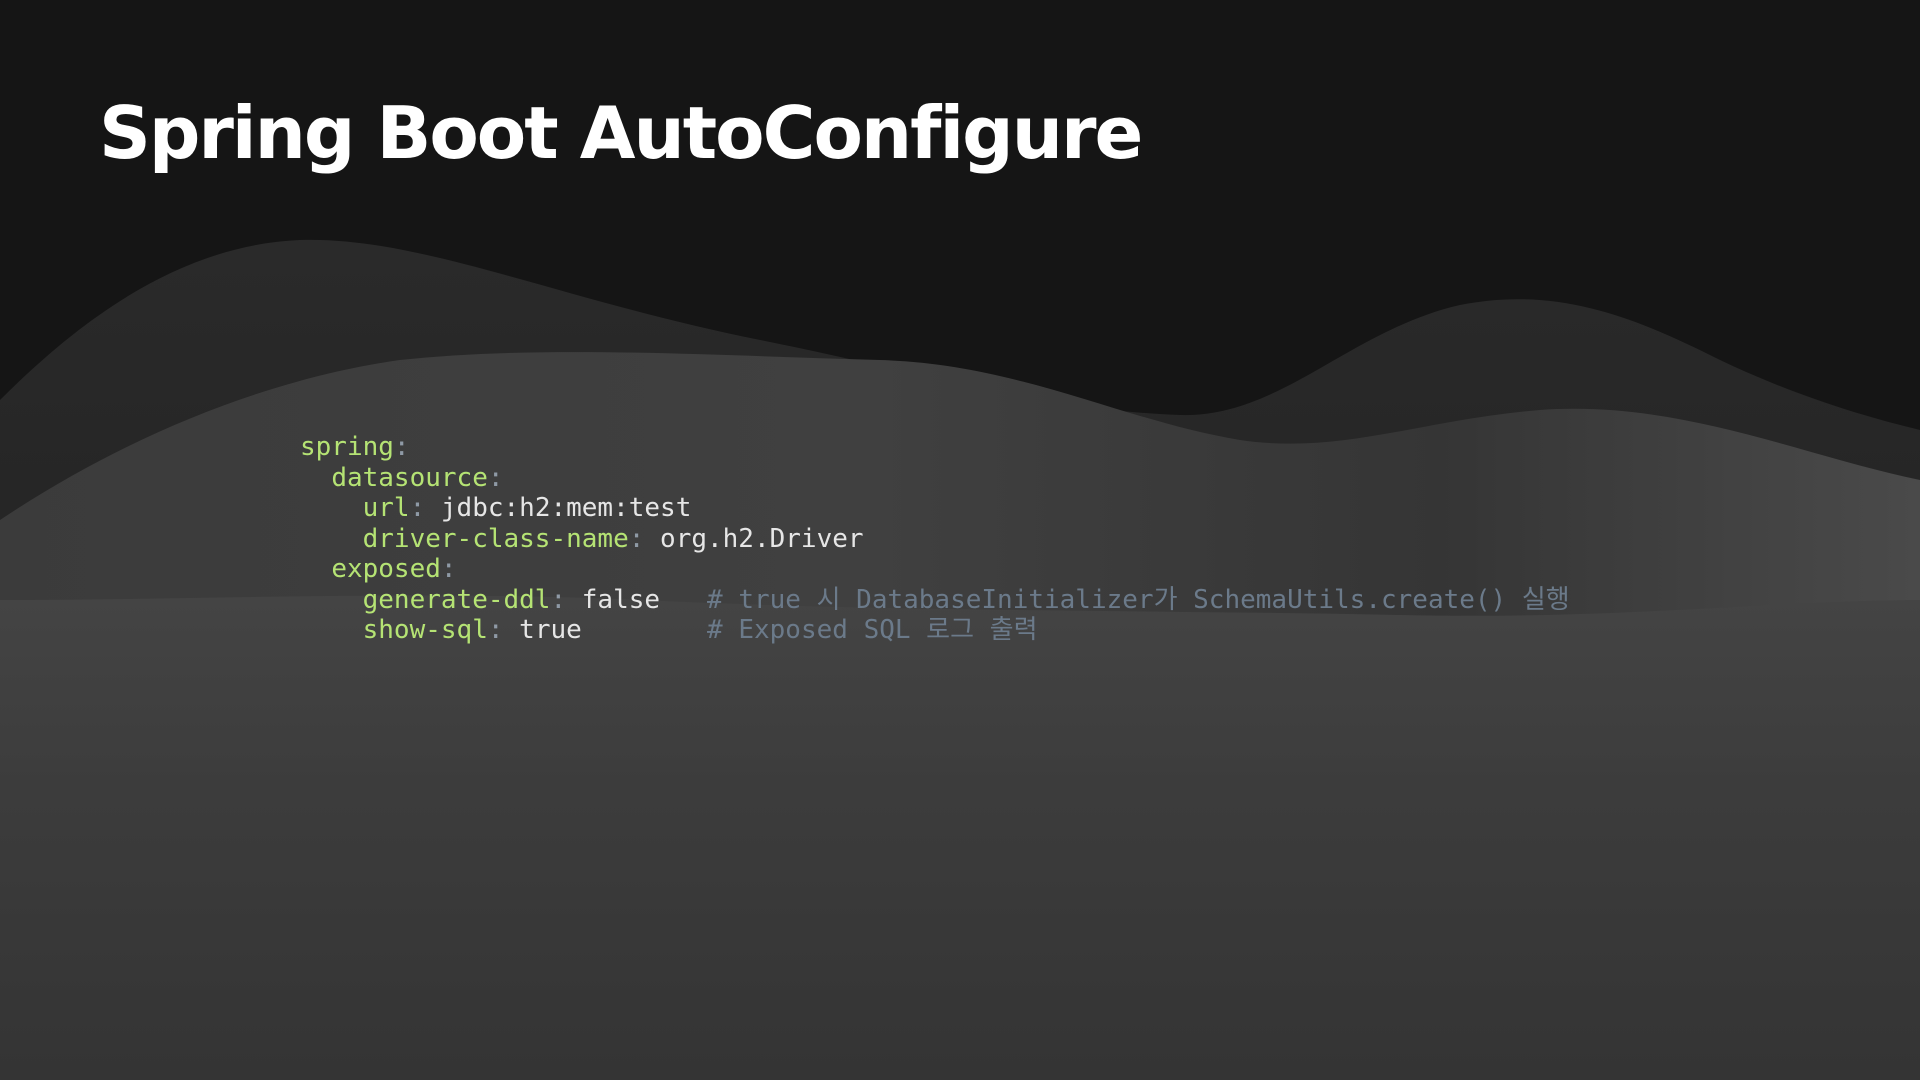 The image size is (1920, 1080). Describe the element at coordinates (456, 599) in the screenshot. I see `yaml-key: generate-ddl` at that location.